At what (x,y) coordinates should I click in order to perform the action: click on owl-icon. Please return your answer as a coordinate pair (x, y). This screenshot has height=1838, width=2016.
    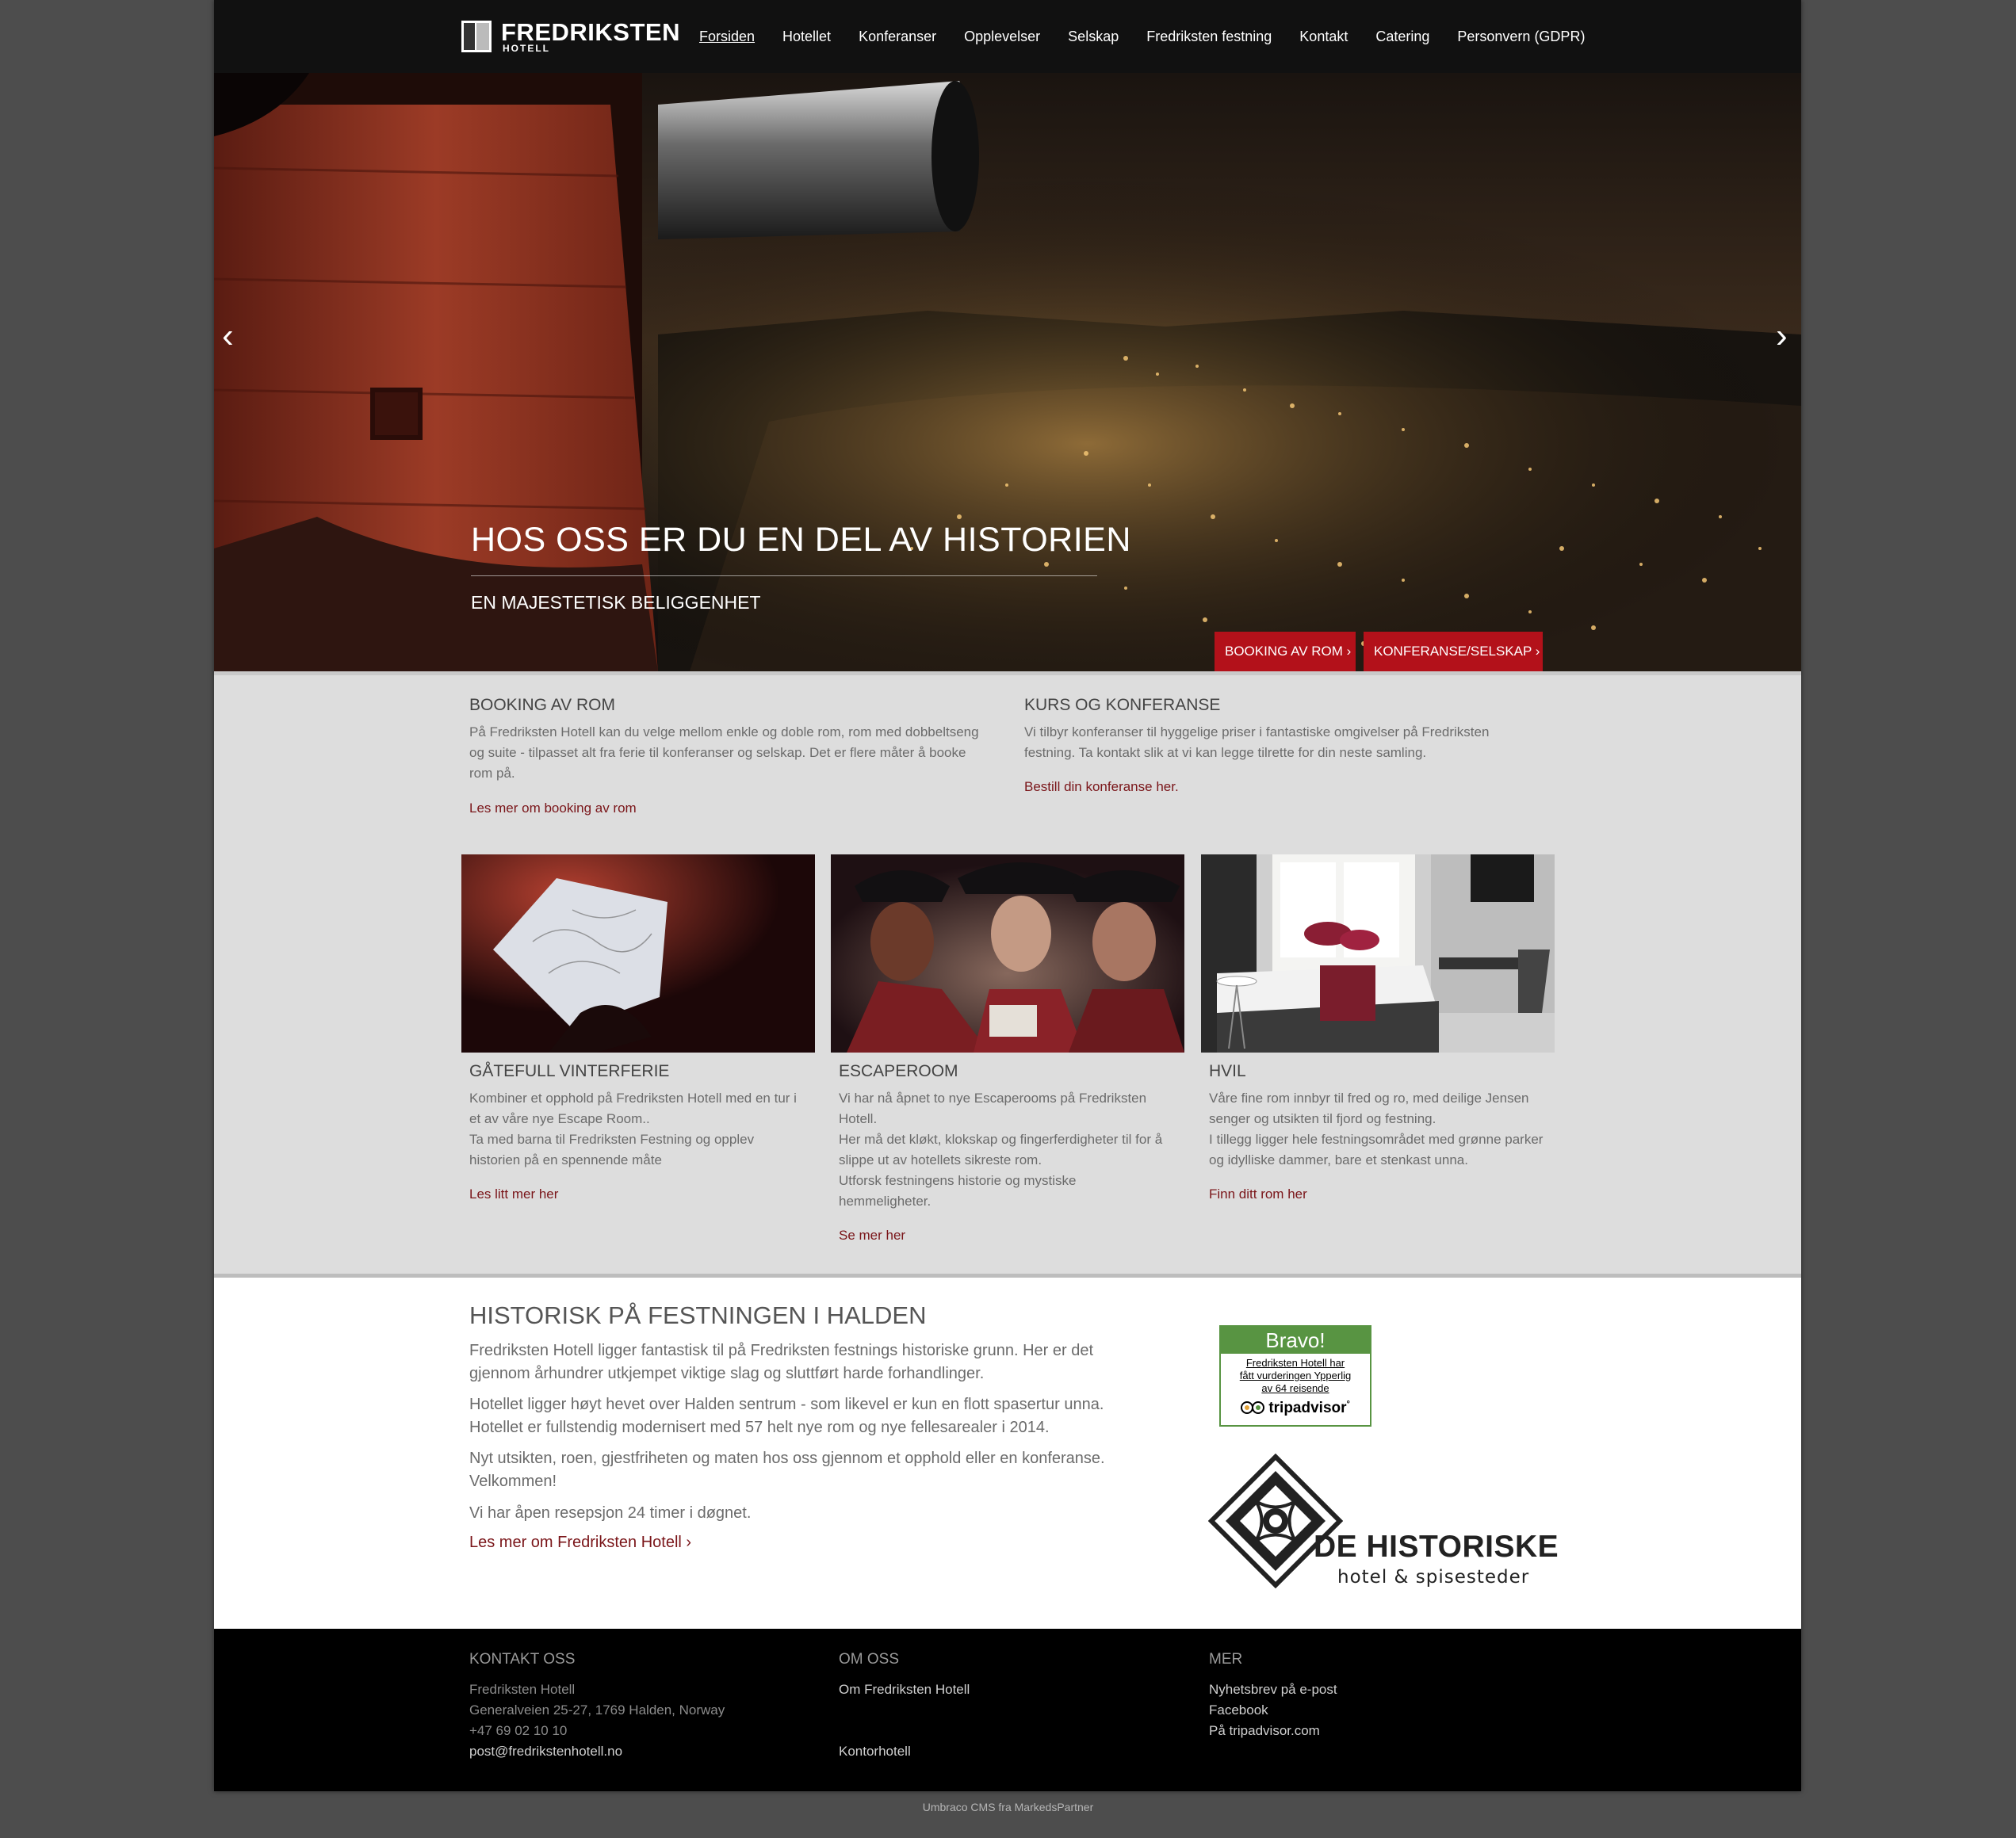
    Looking at the image, I should click on (1254, 1408).